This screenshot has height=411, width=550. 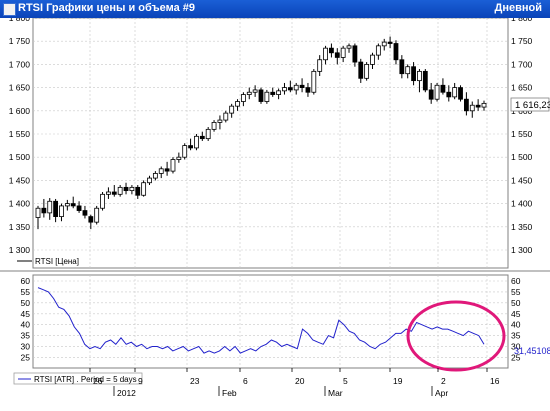 What do you see at coordinates (20, 41) in the screenshot?
I see `price-tick-label: 1 750` at bounding box center [20, 41].